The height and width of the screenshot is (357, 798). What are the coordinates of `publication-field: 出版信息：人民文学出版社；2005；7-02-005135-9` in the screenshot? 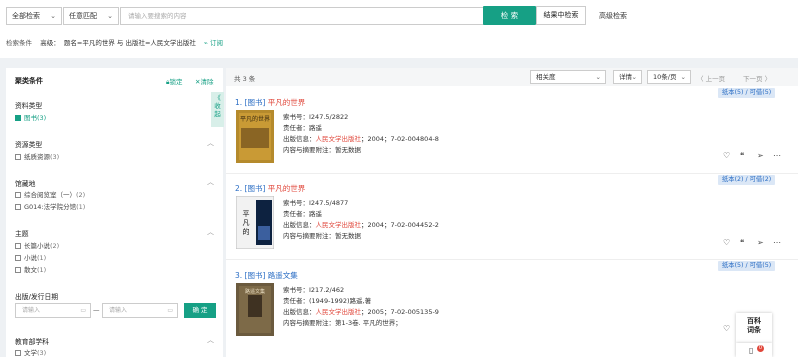 It's located at (361, 311).